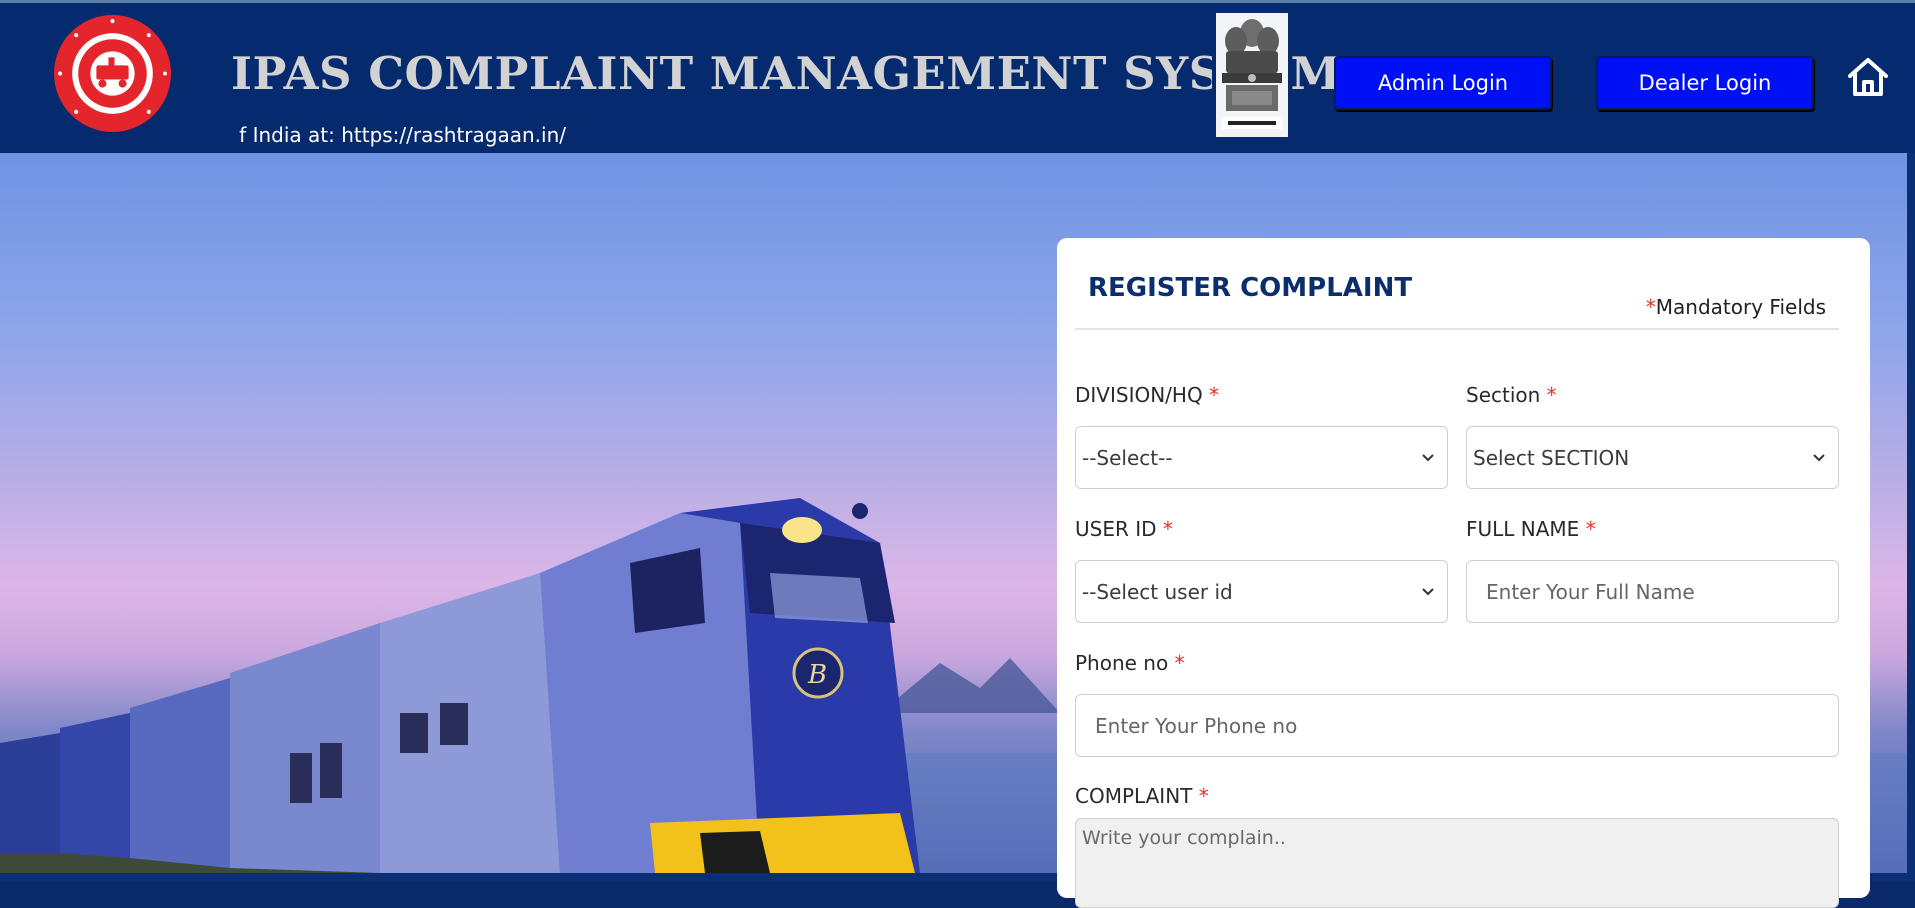 The width and height of the screenshot is (1915, 908). What do you see at coordinates (1457, 863) in the screenshot?
I see `complaint-textarea` at bounding box center [1457, 863].